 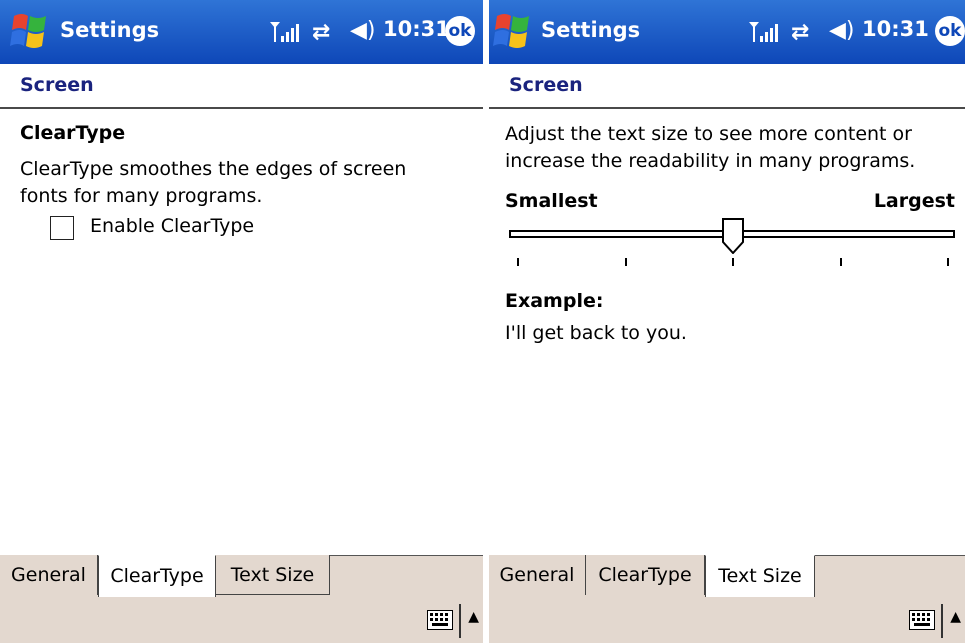 I want to click on text-size-slider-thumb, so click(x=733, y=236).